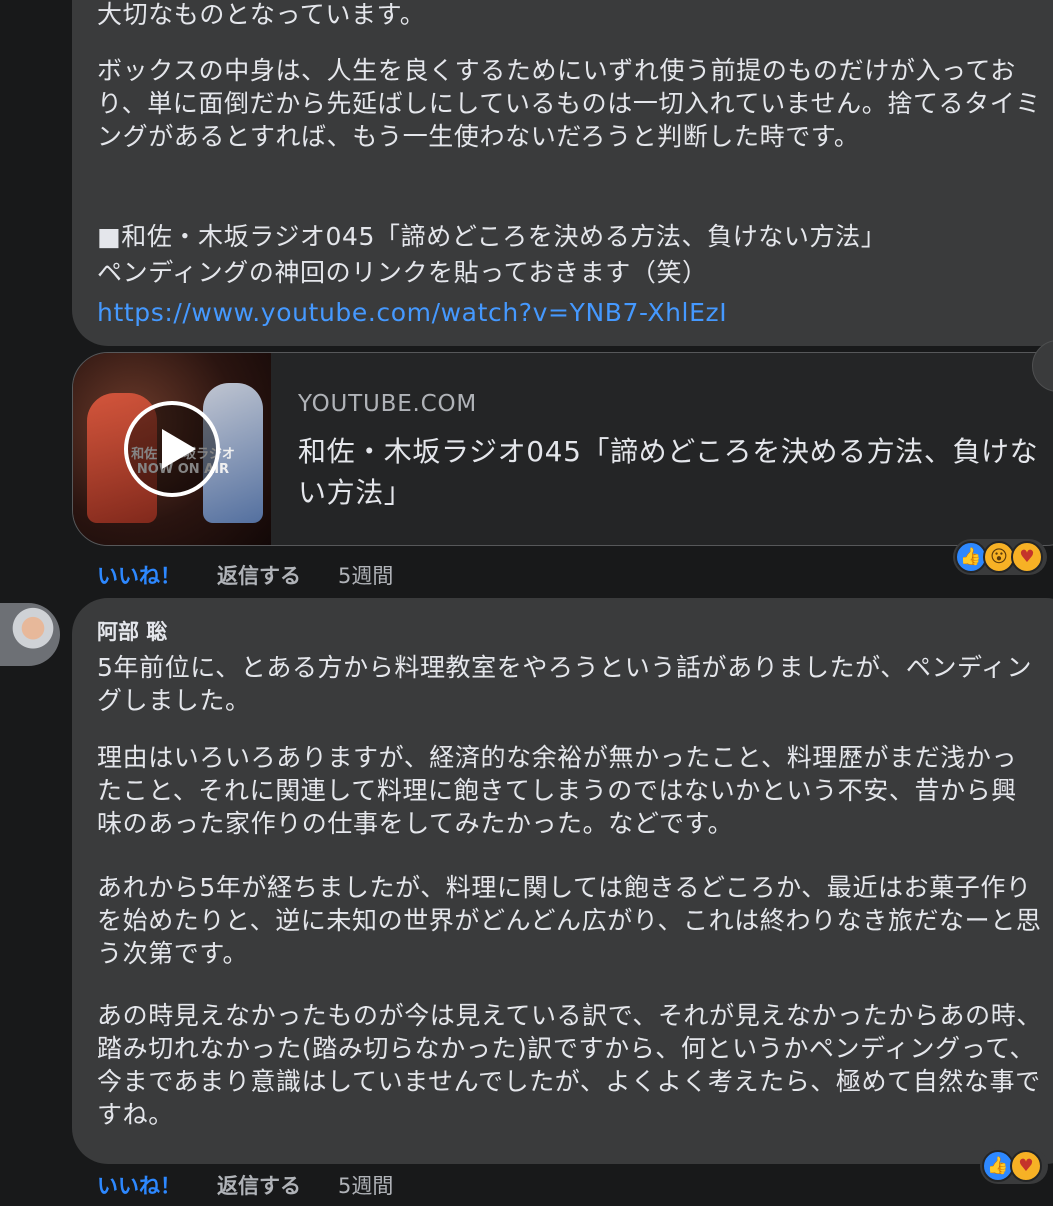  Describe the element at coordinates (1000, 557) in the screenshot. I see `reaction-summary: 👍 😮 ♥` at that location.